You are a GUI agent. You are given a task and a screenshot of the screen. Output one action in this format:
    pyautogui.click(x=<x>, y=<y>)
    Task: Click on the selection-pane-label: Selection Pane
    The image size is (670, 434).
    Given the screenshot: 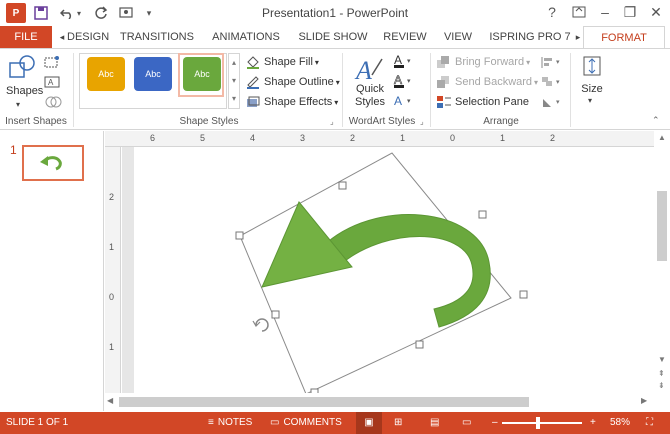 What is the action you would take?
    pyautogui.click(x=492, y=102)
    